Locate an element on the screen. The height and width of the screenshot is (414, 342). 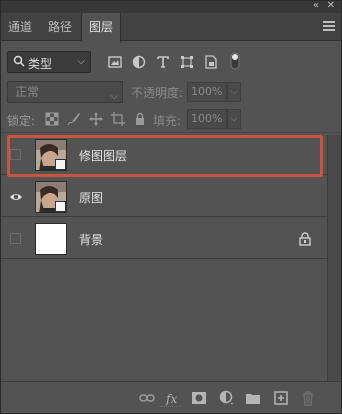
resize-grip is located at coordinates (171, 407).